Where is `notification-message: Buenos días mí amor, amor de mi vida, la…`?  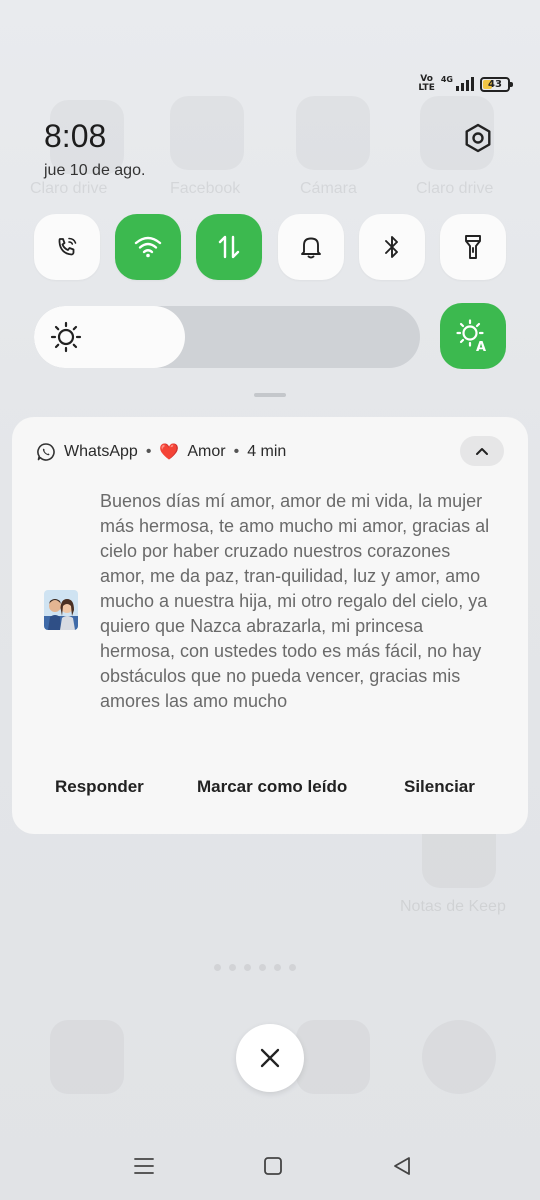 notification-message: Buenos días mí amor, amor de mi vida, la… is located at coordinates (295, 601).